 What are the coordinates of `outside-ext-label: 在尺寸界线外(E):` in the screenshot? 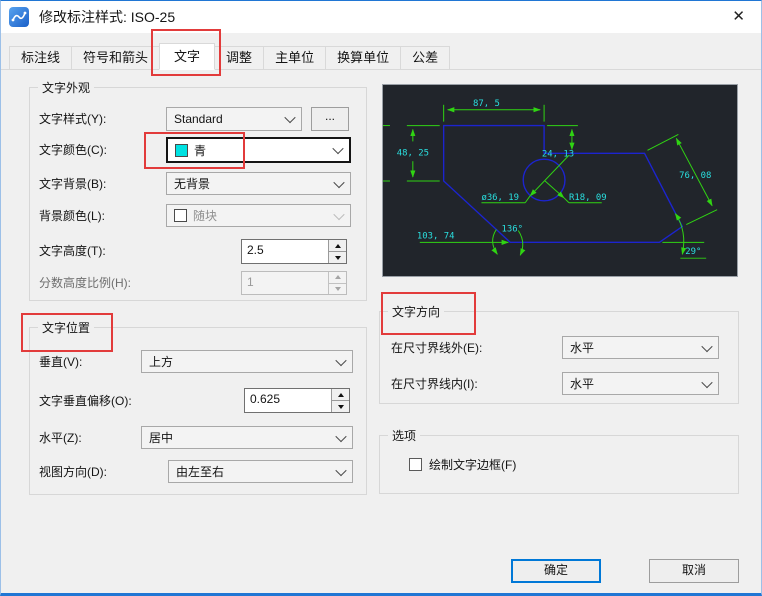 It's located at (437, 348).